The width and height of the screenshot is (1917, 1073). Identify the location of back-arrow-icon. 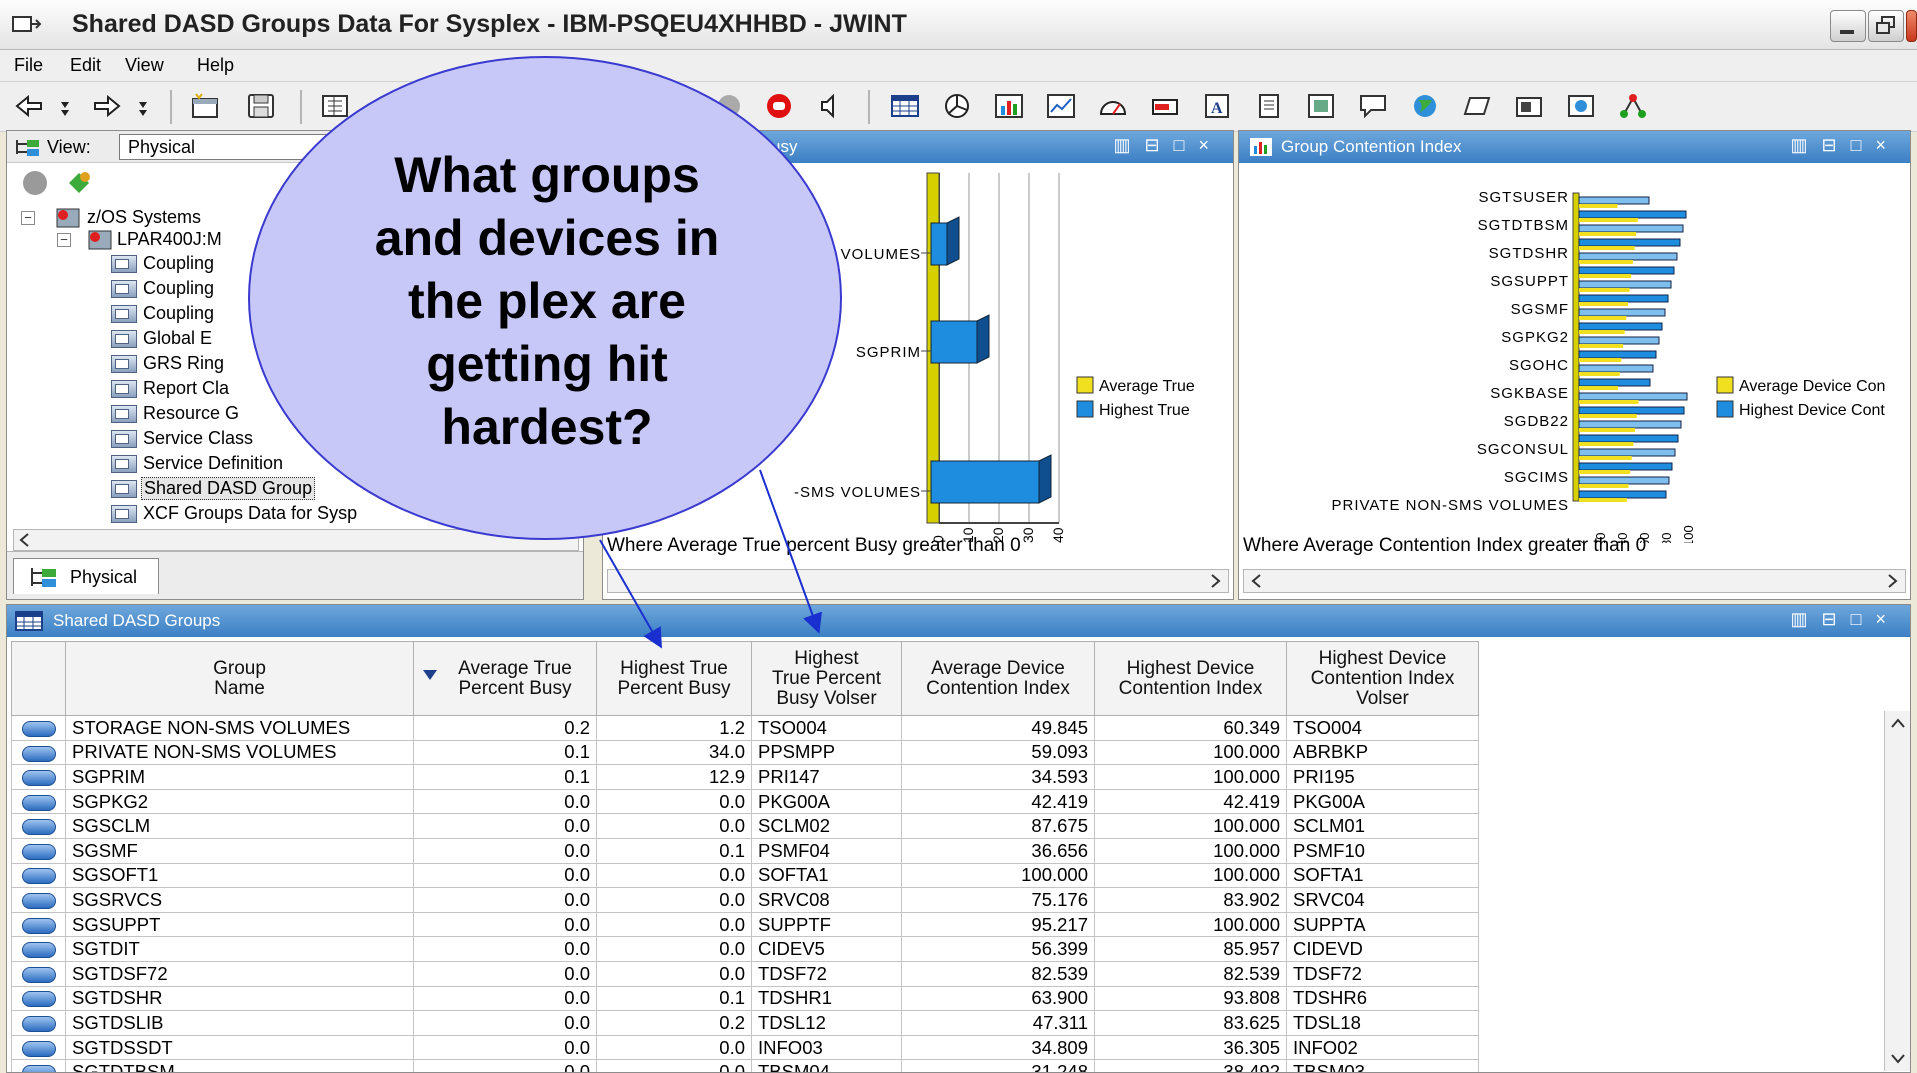
(29, 106).